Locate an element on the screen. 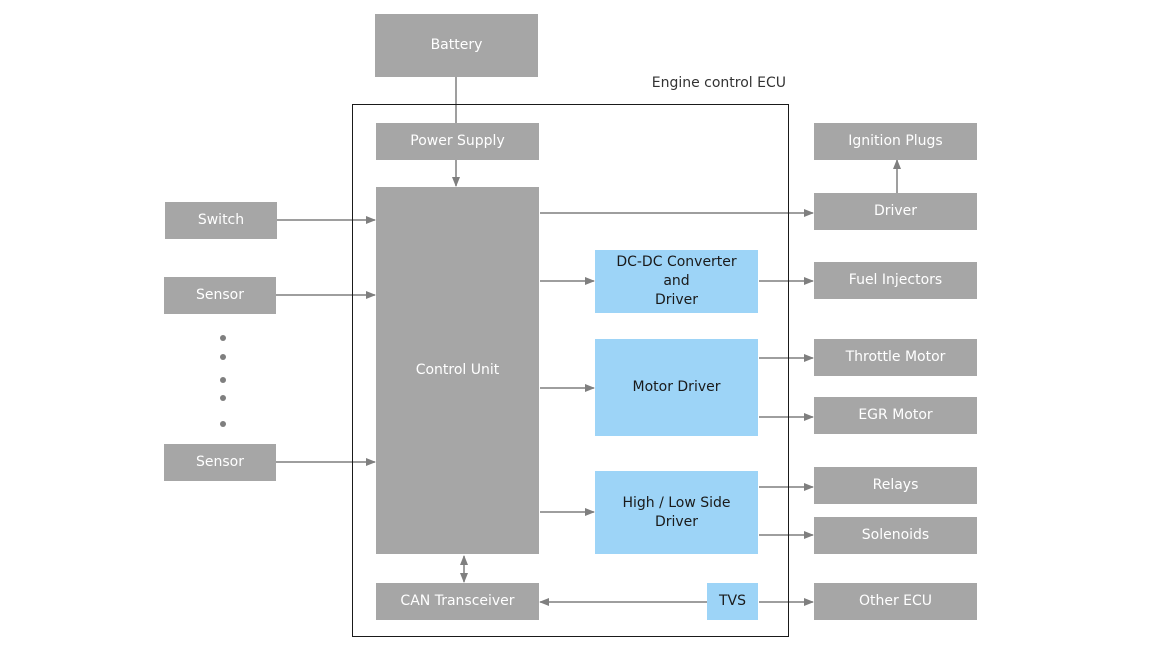 The height and width of the screenshot is (651, 1158). relays-block: Relays is located at coordinates (895, 485).